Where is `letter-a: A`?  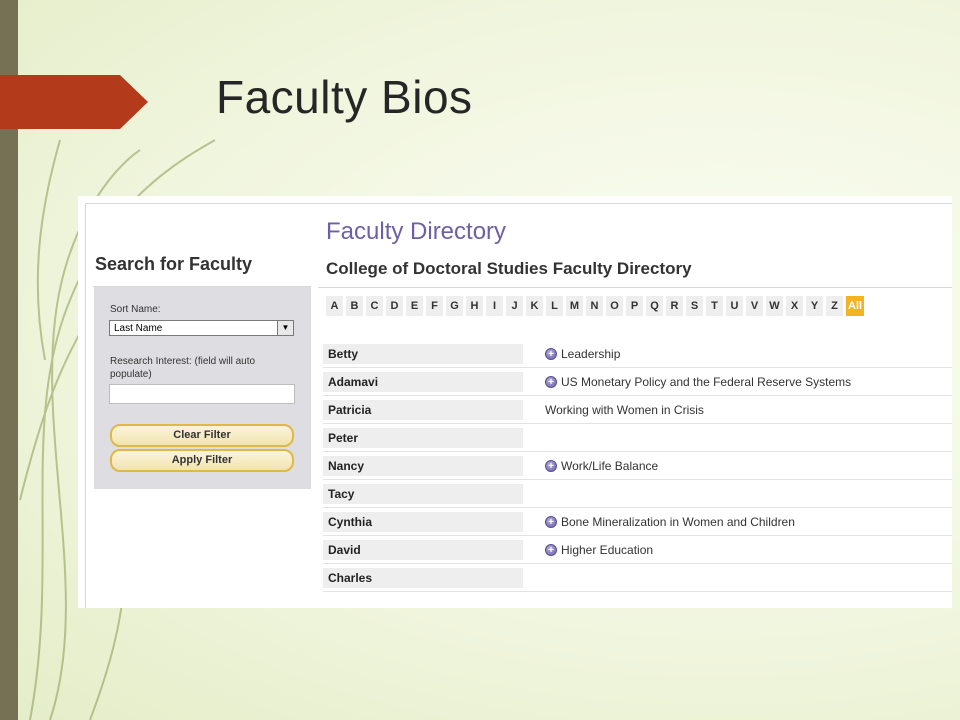
letter-a: A is located at coordinates (334, 306).